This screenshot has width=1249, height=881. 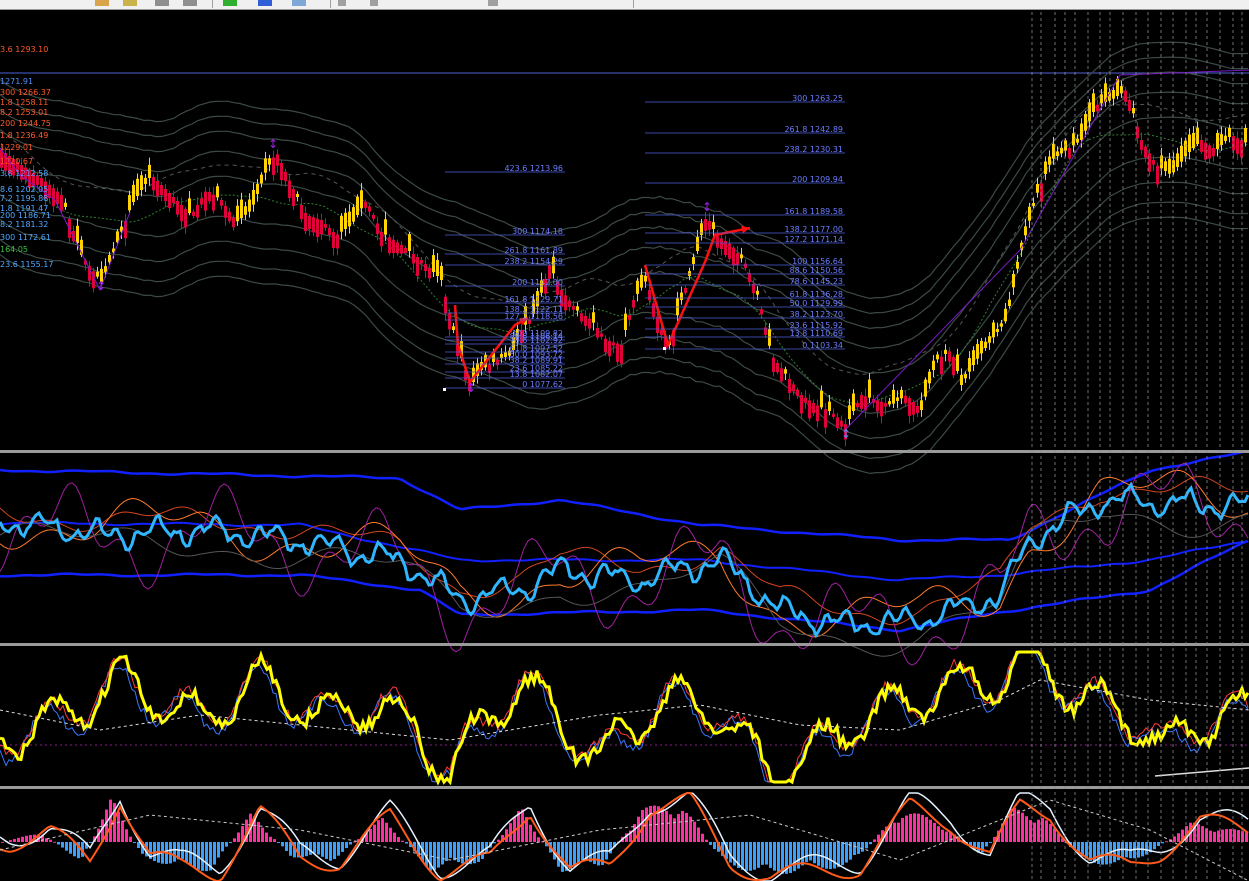 I want to click on macd-indicator-panel, so click(x=624, y=836).